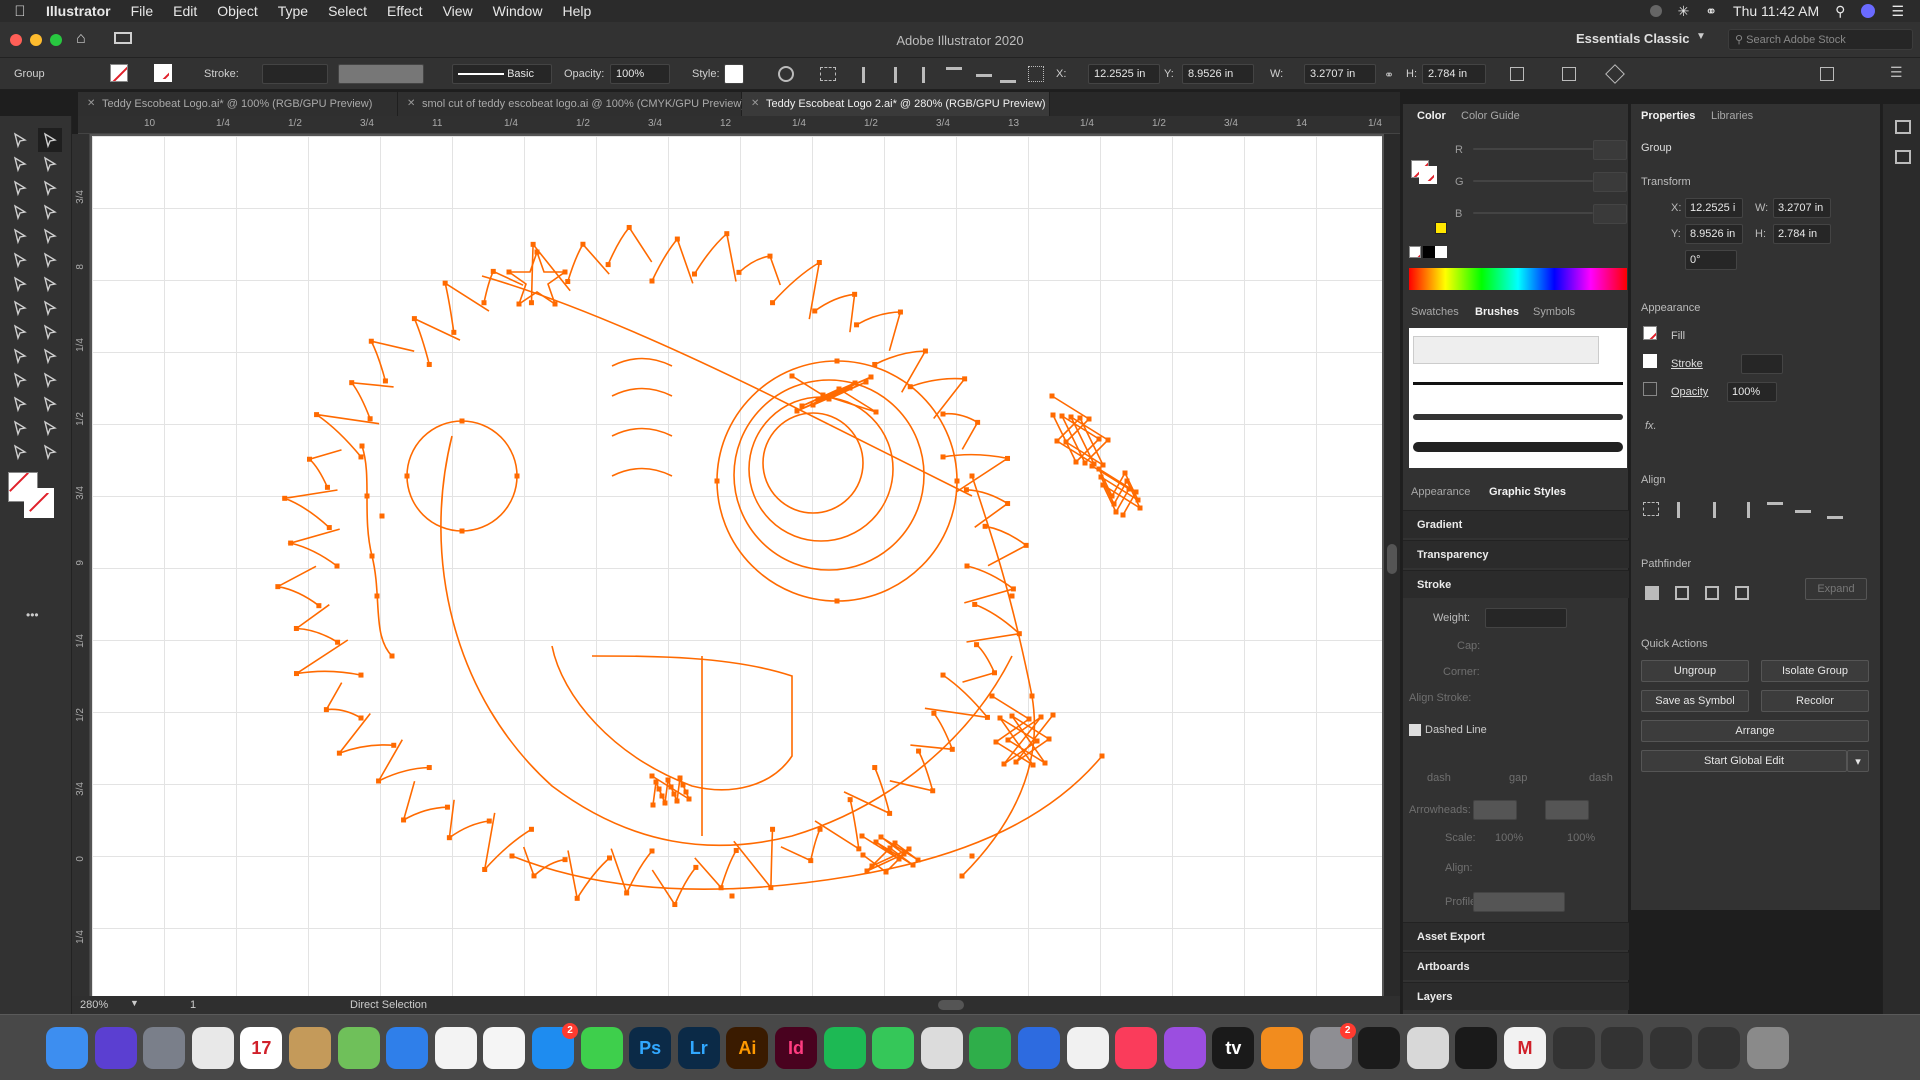 This screenshot has height=1080, width=1920. I want to click on dock-app-numbers, so click(990, 1048).